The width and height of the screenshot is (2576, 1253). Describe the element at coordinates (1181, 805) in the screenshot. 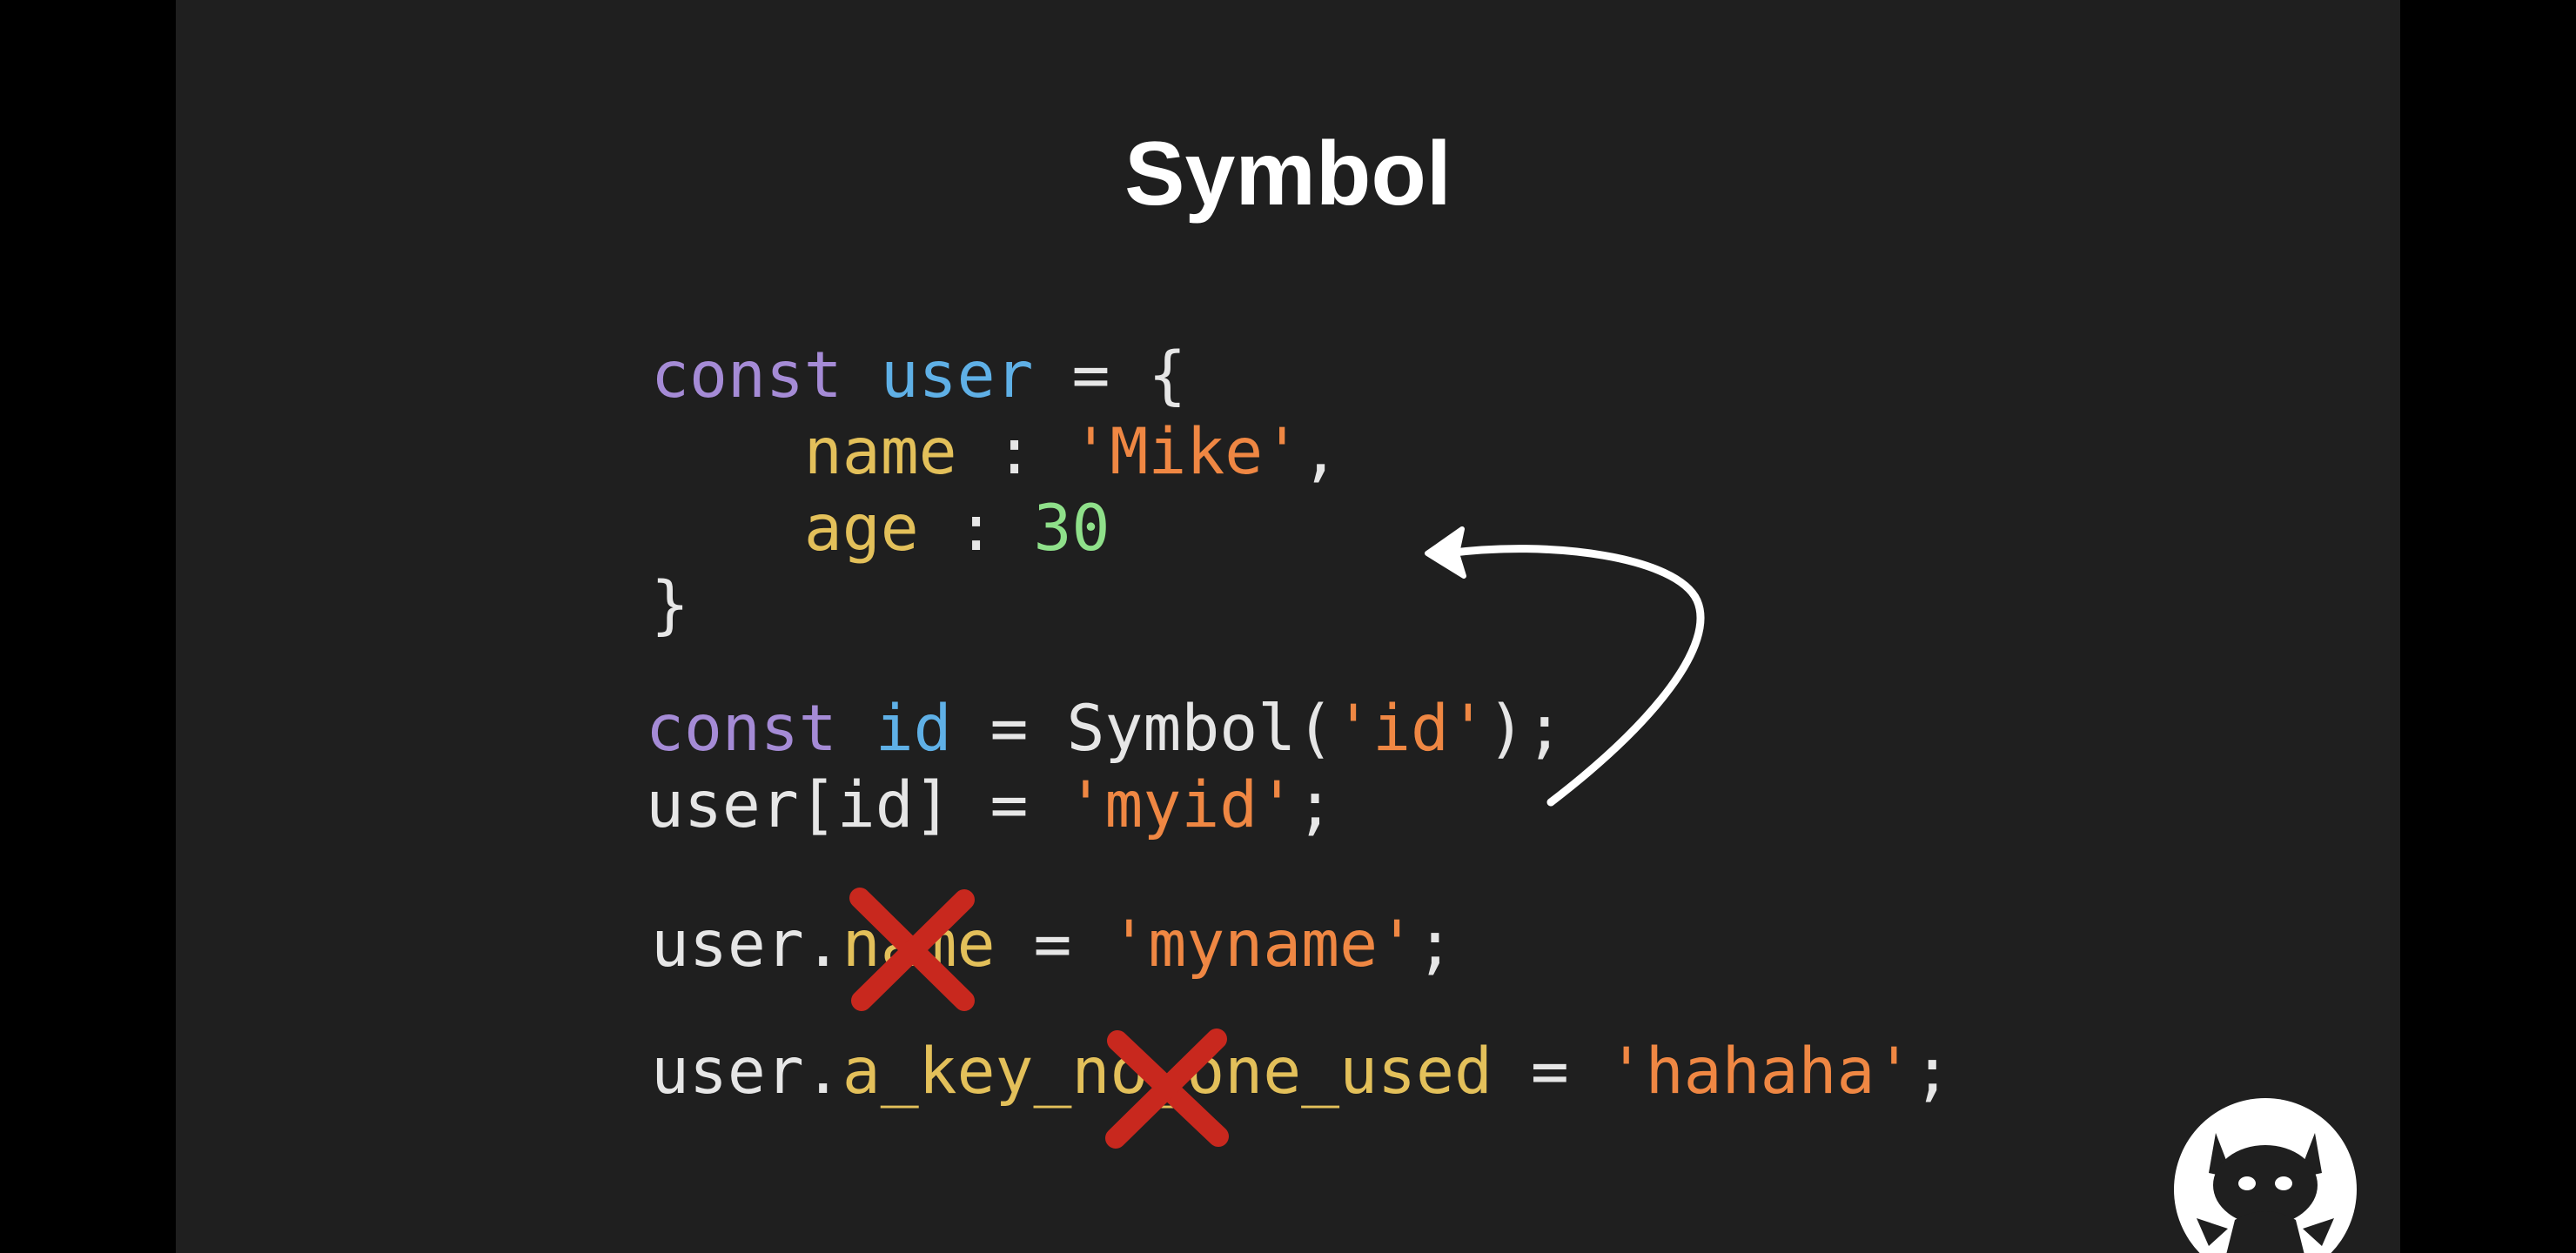

I see `string-myid: 'myid'` at that location.